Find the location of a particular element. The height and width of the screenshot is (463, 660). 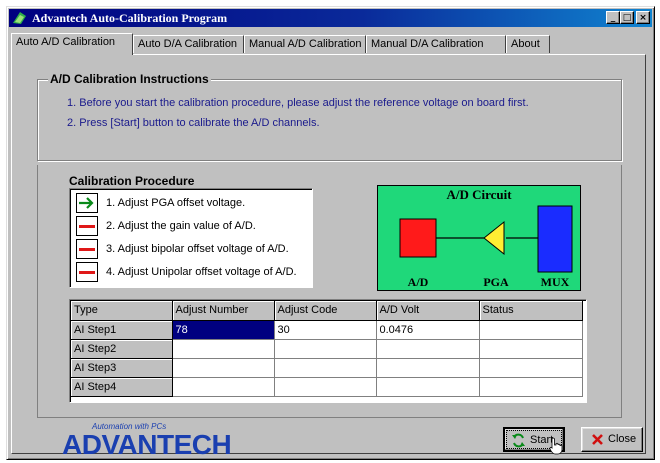

row-header: AI Step3 is located at coordinates (122, 368).